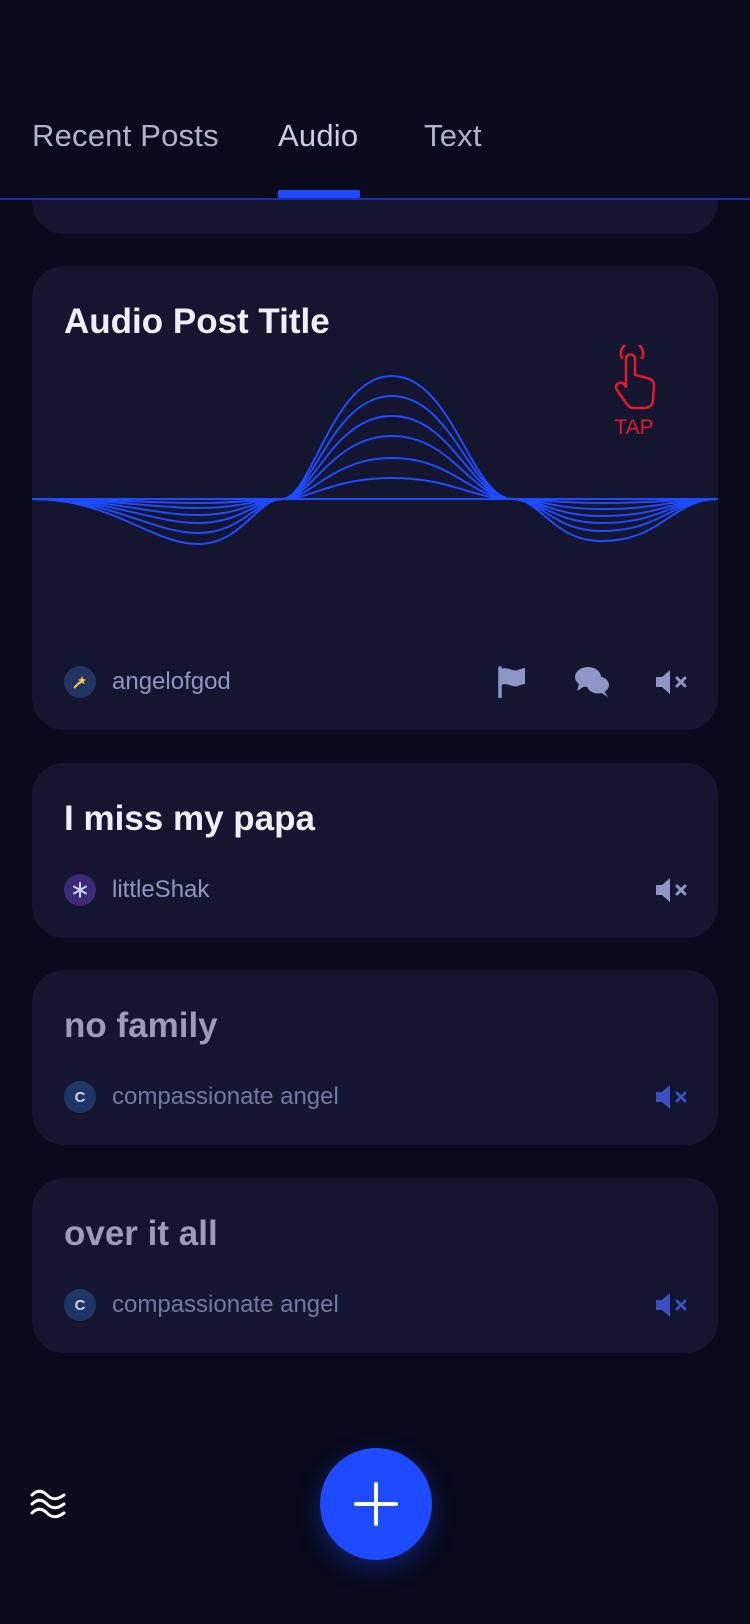 The image size is (750, 1624). I want to click on previous-post-card, so click(375, 217).